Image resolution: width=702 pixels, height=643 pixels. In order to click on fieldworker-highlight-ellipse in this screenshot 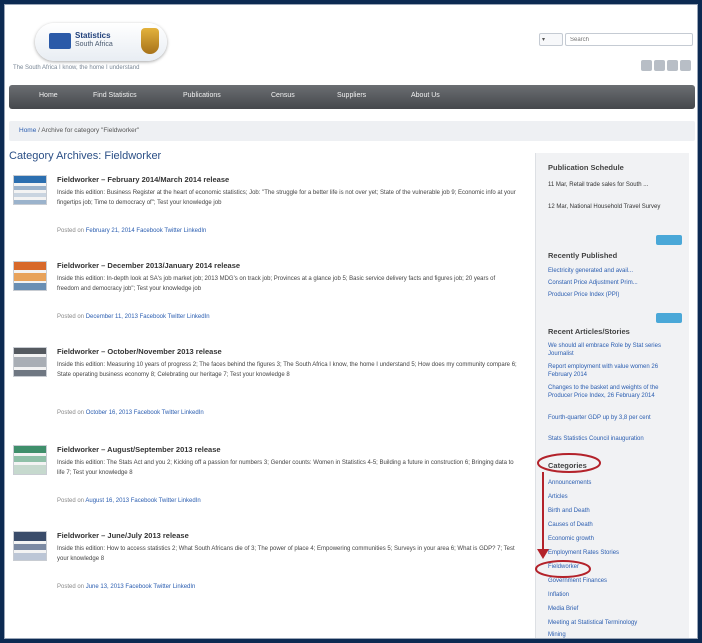, I will do `click(563, 569)`.